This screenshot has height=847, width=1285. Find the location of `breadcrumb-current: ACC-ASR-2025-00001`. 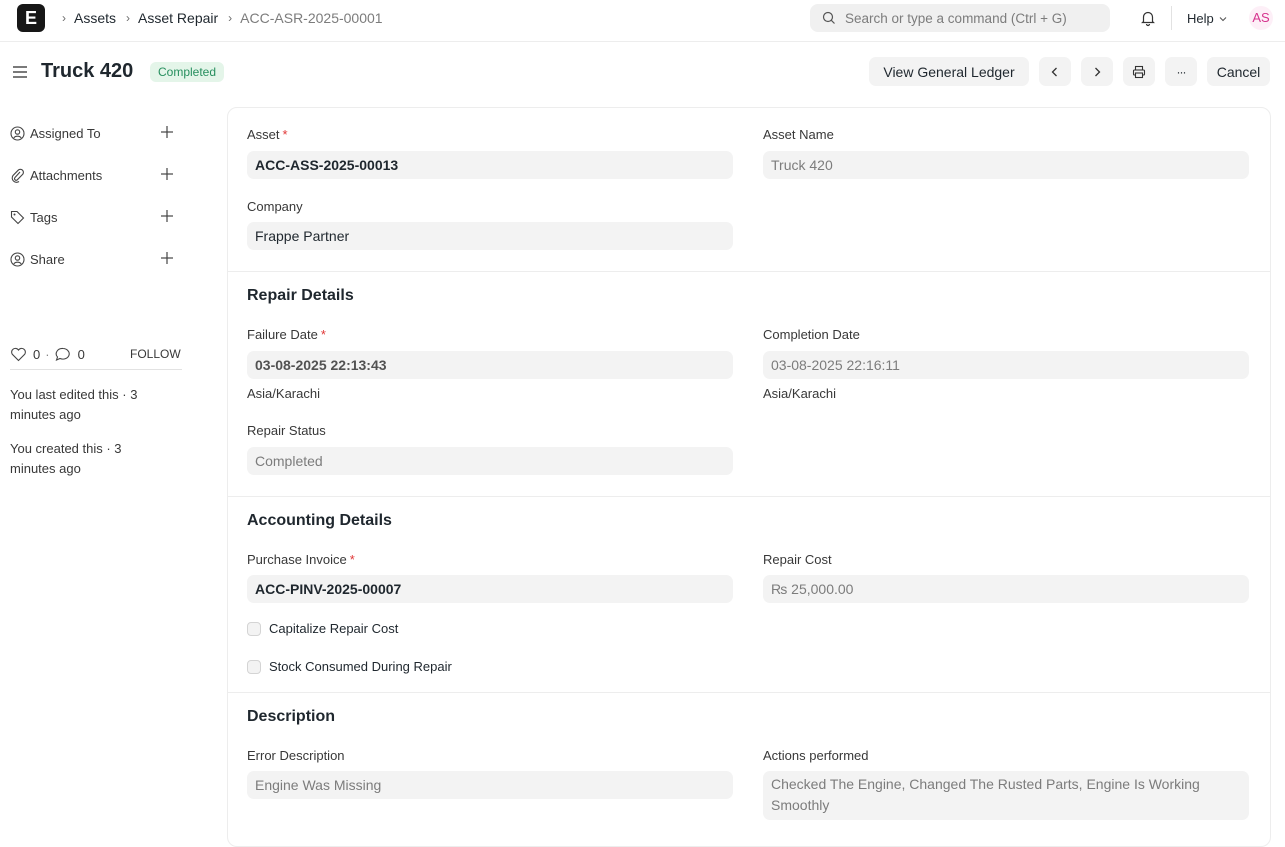

breadcrumb-current: ACC-ASR-2025-00001 is located at coordinates (311, 18).